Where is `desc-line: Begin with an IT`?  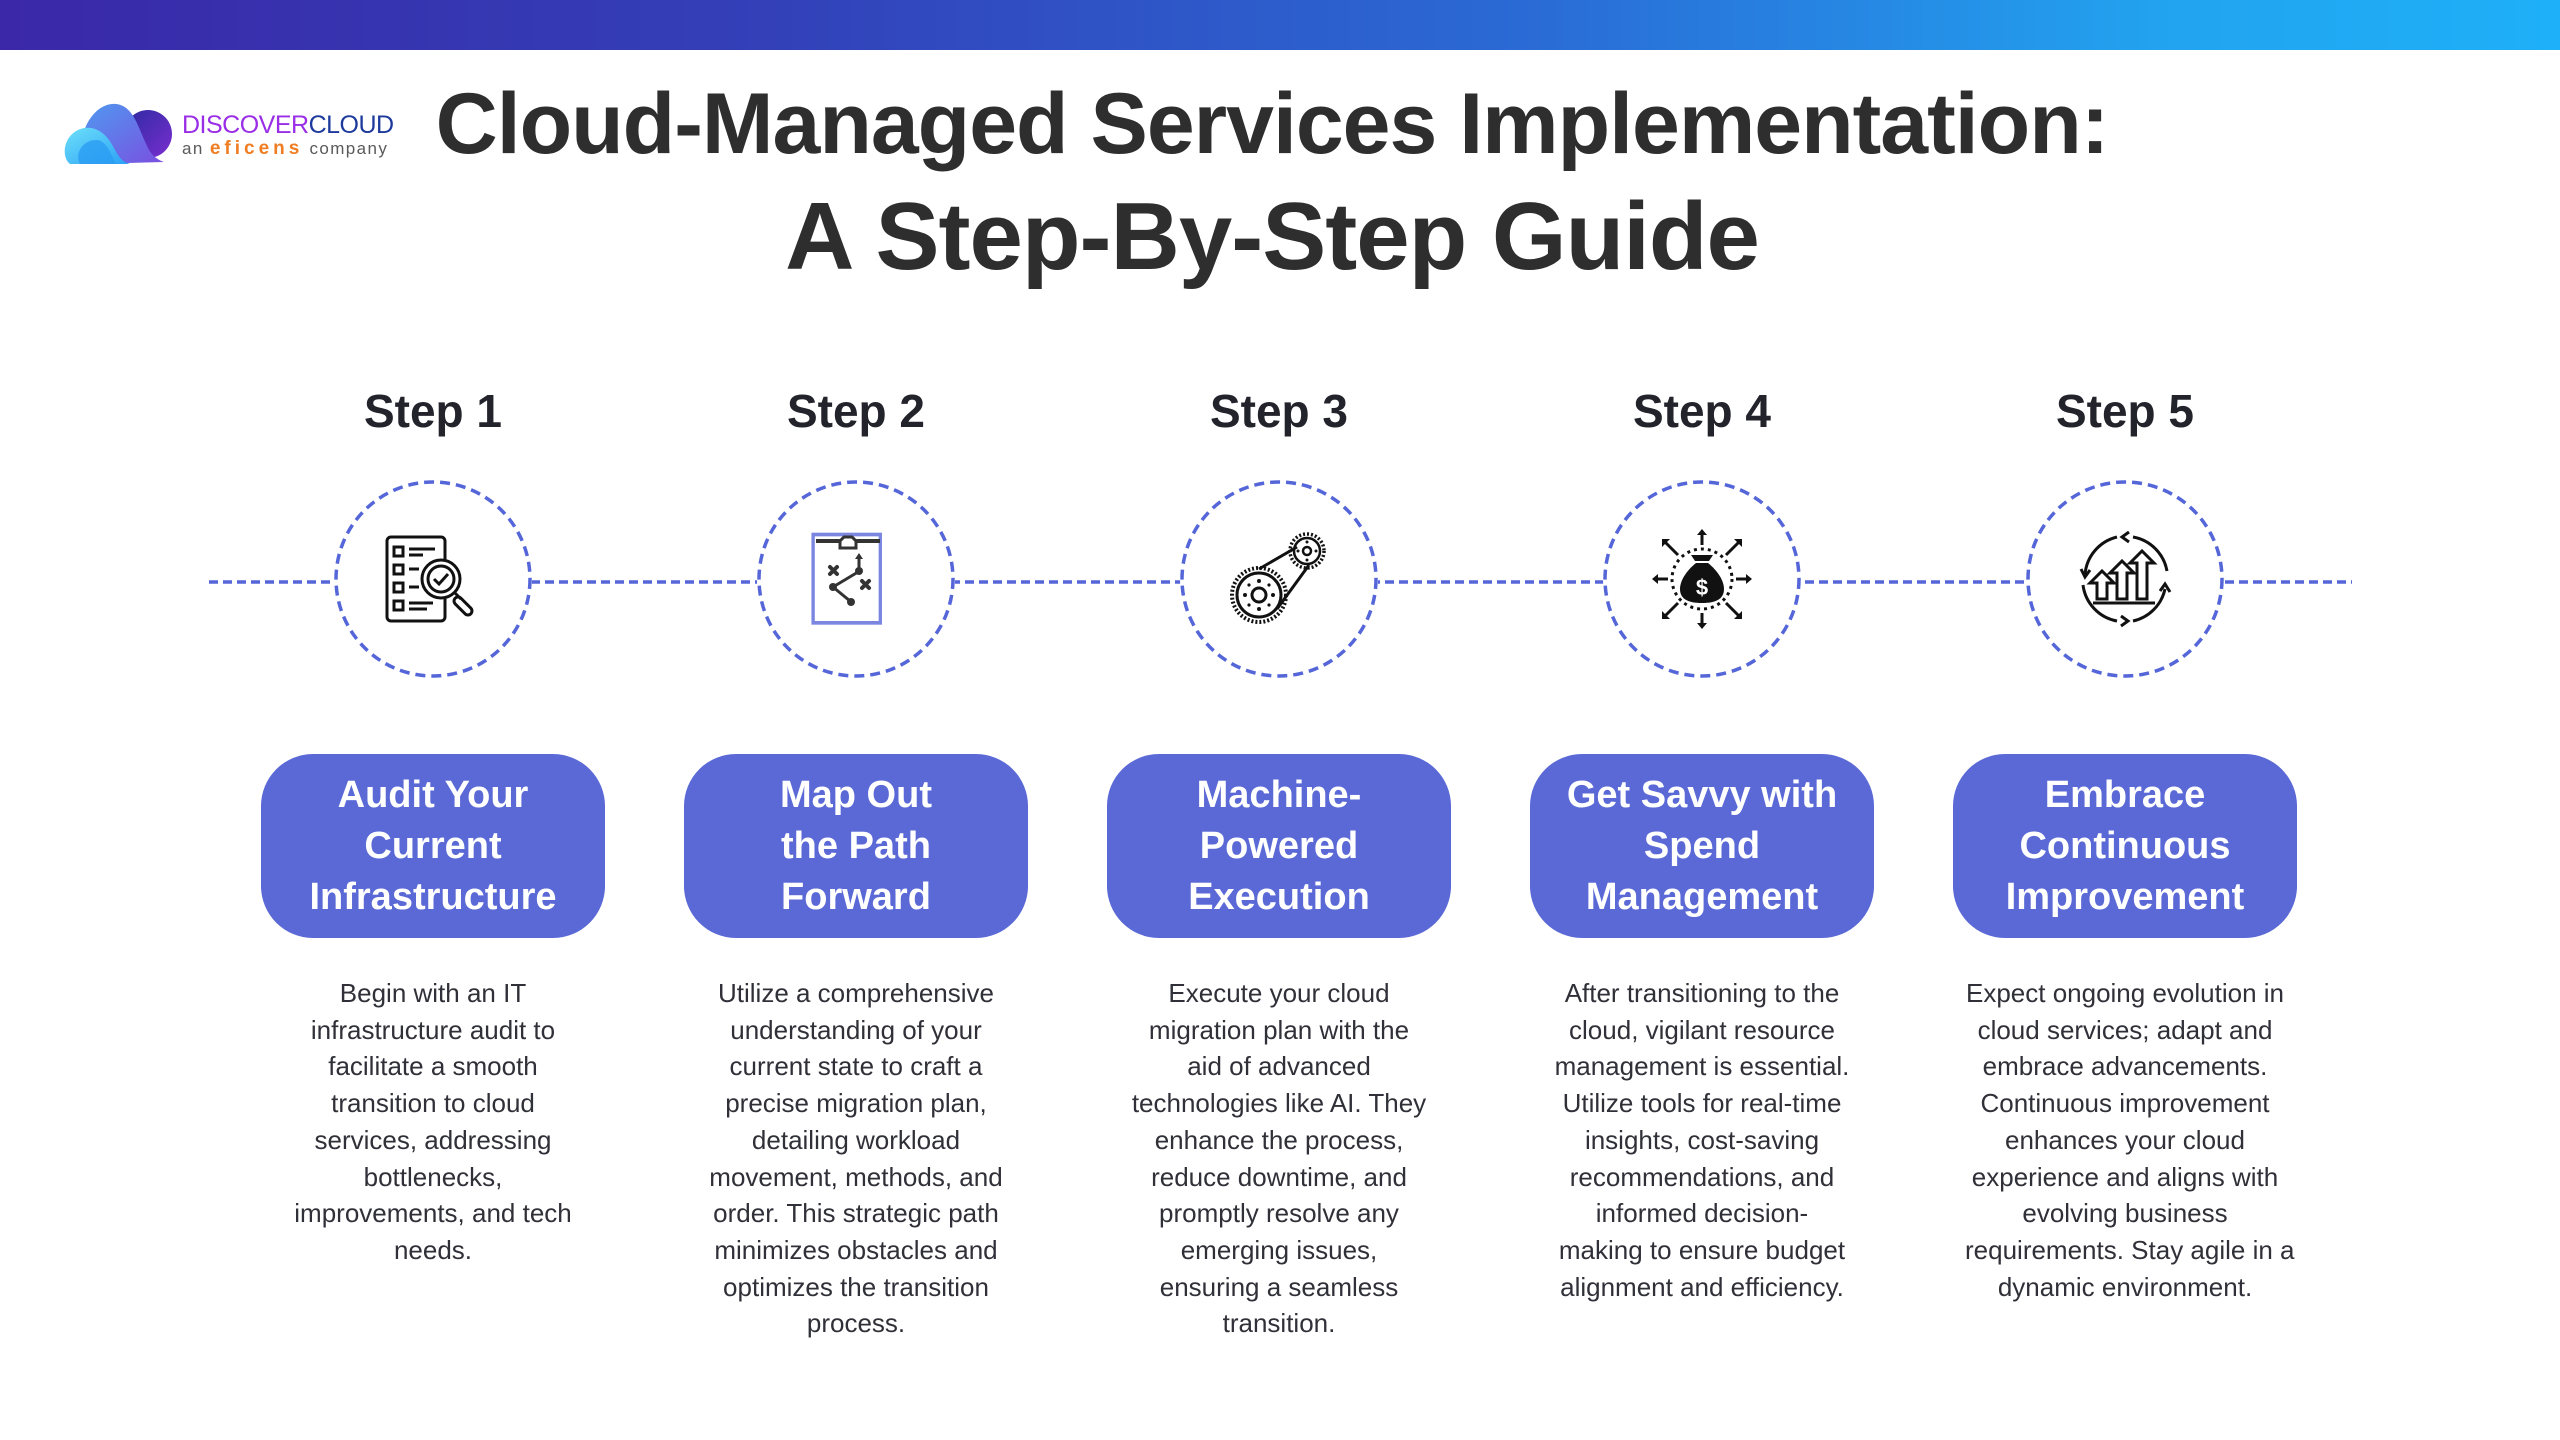 desc-line: Begin with an IT is located at coordinates (433, 993).